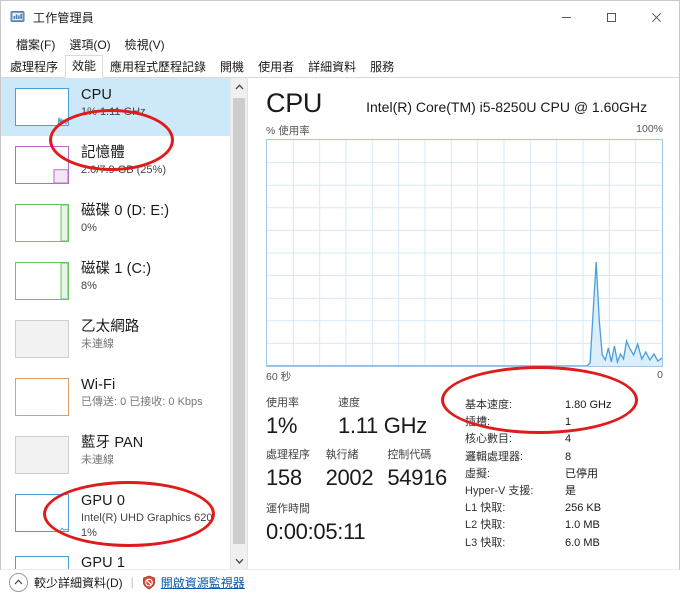  What do you see at coordinates (42, 397) in the screenshot?
I see `wifi-thumbnail` at bounding box center [42, 397].